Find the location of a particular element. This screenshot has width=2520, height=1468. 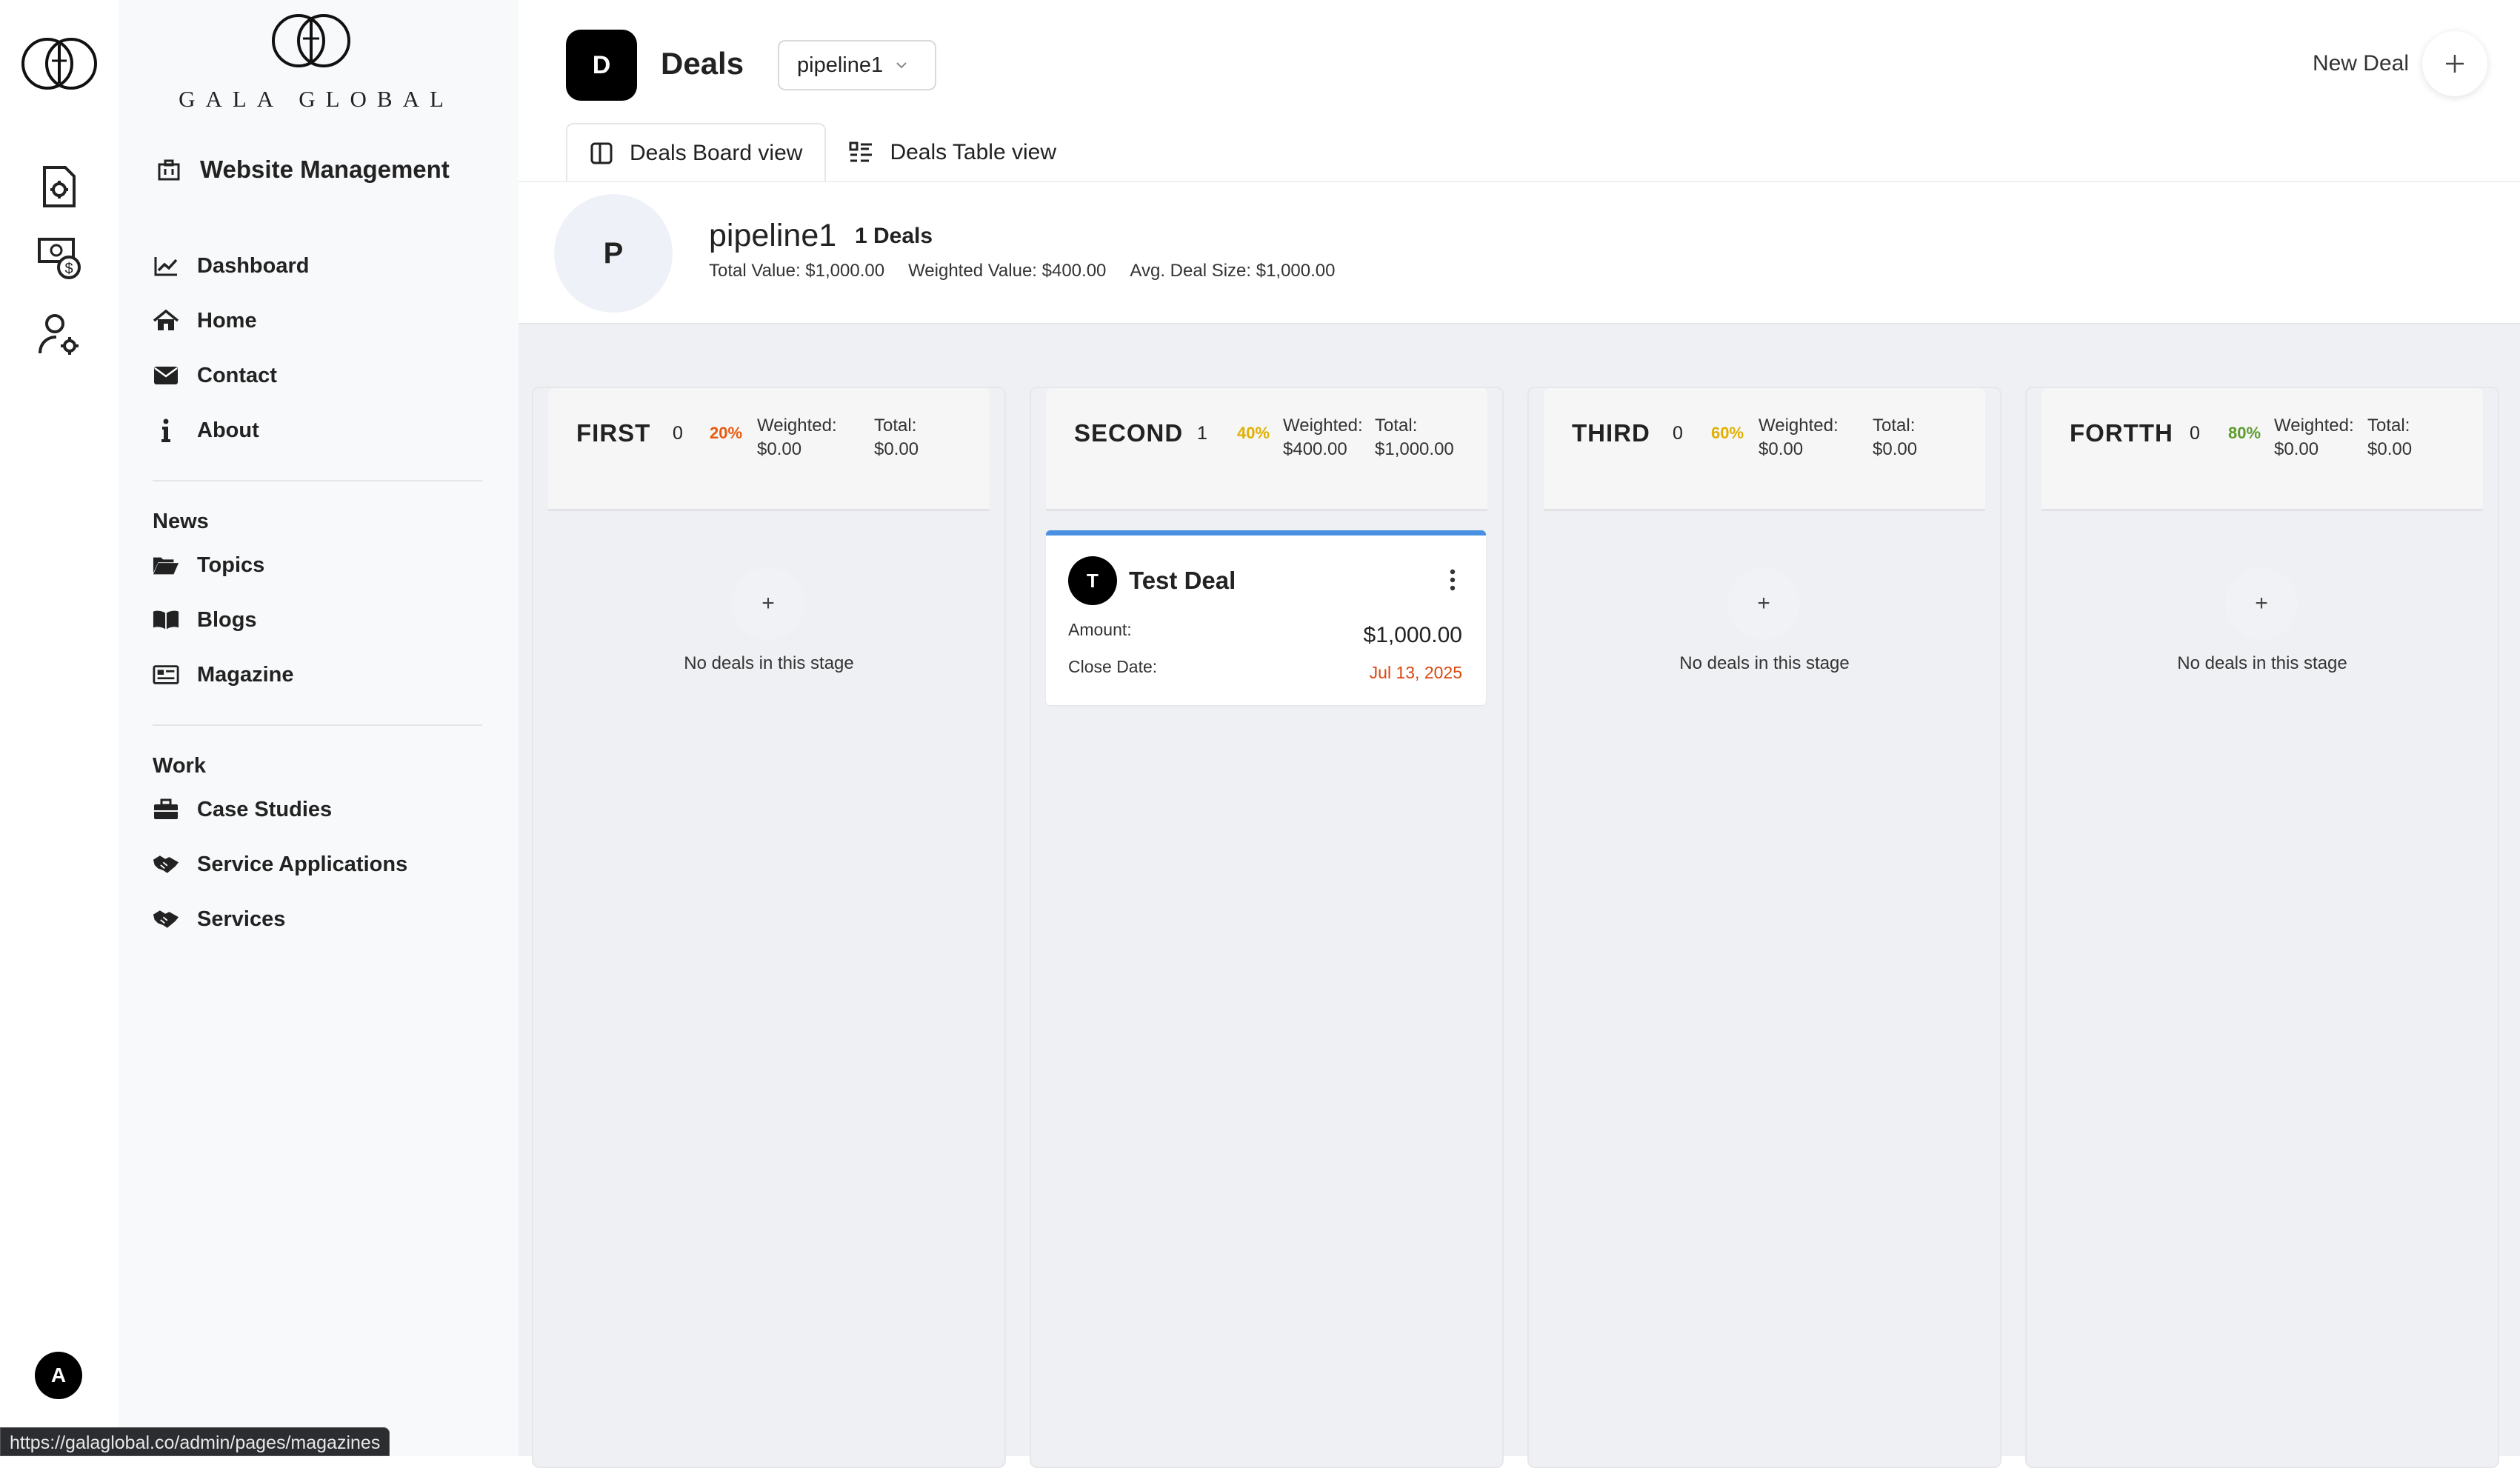

nav-item-blogs: Blogs is located at coordinates (205, 619).